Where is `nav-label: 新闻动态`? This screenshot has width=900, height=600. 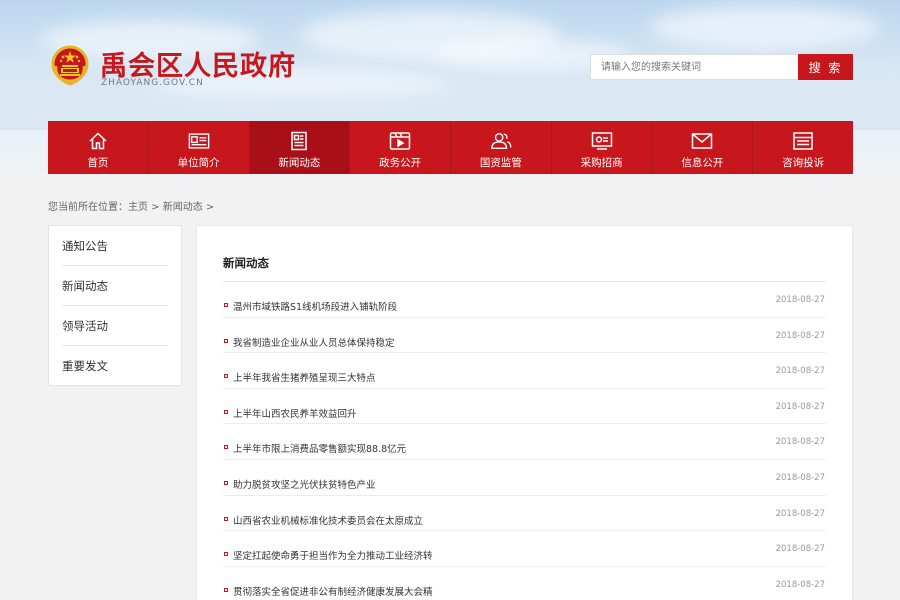 nav-label: 新闻动态 is located at coordinates (299, 163).